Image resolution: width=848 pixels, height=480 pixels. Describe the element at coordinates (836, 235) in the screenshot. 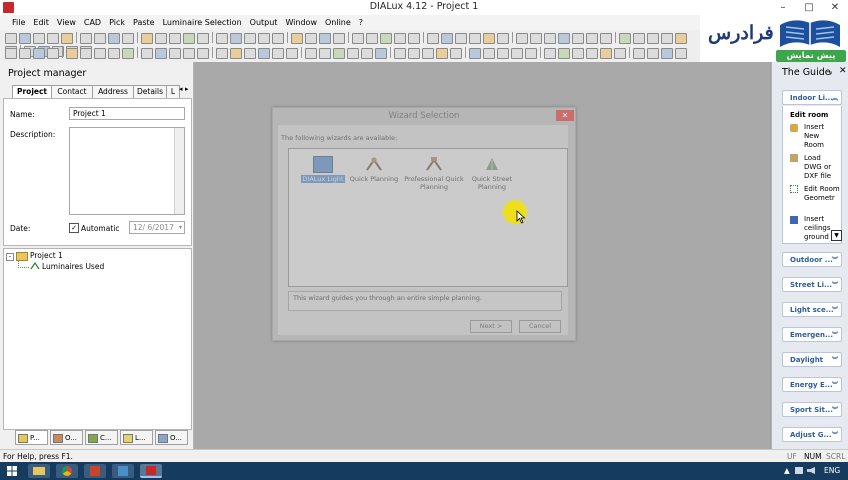

I see `guide-scroll-down-icon: ▼` at that location.